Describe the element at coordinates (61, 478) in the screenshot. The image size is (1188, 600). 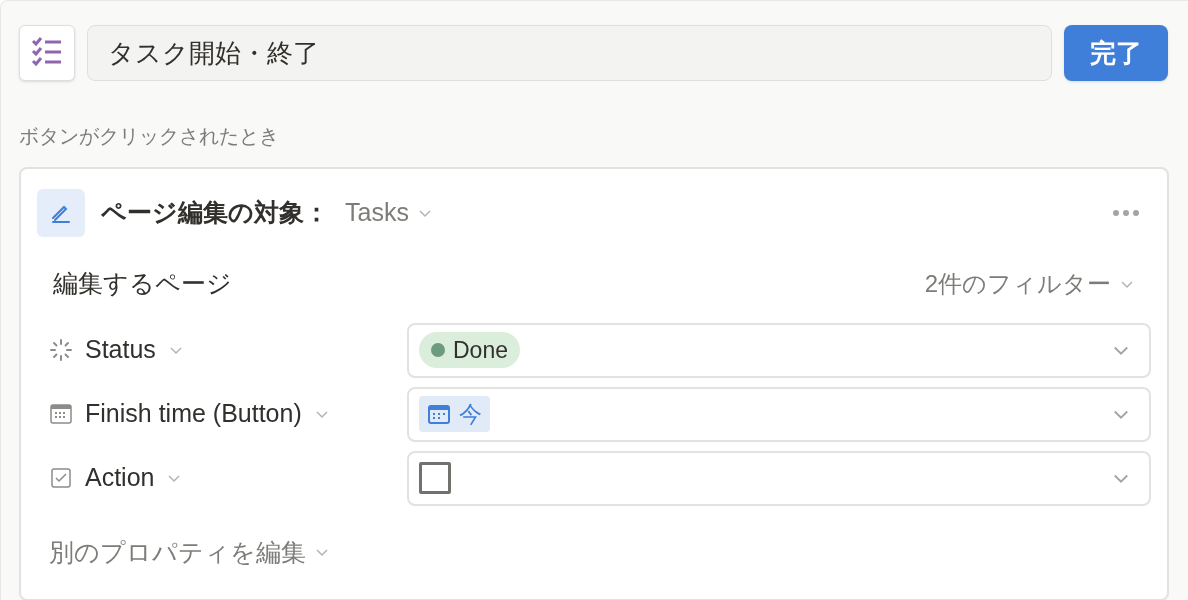
I see `checkbox-icon` at that location.